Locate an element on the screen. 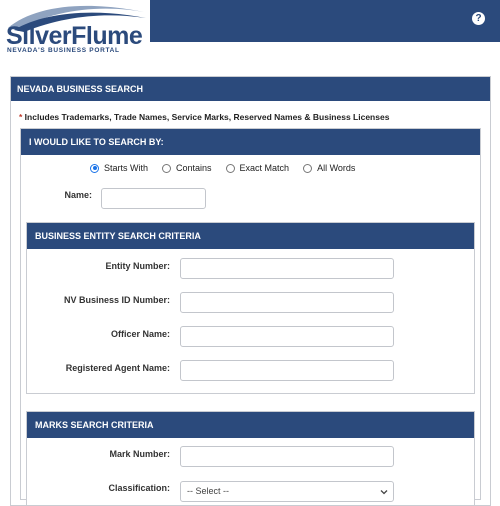 This screenshot has width=500, height=506. help-icon: ? is located at coordinates (478, 18).